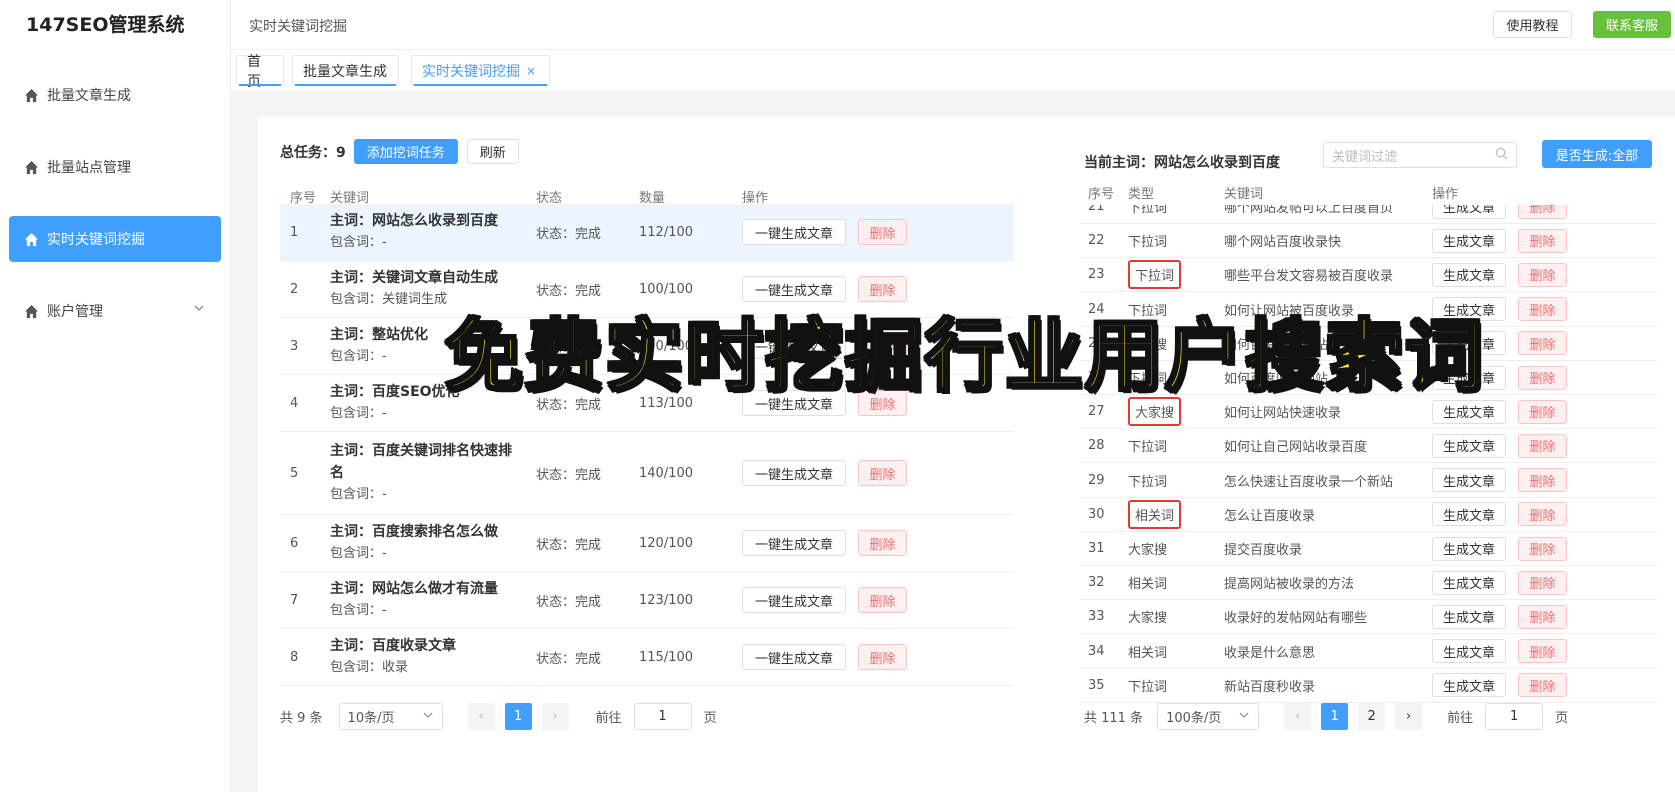 Image resolution: width=1675 pixels, height=792 pixels. Describe the element at coordinates (294, 600) in the screenshot. I see `task-index: 7` at that location.